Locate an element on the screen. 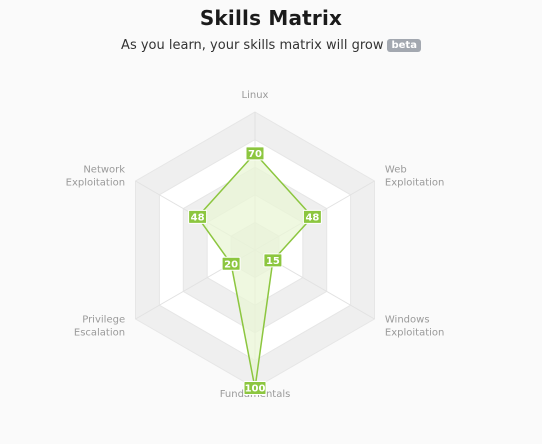 The width and height of the screenshot is (542, 444). value-marker-3: 15 is located at coordinates (273, 260).